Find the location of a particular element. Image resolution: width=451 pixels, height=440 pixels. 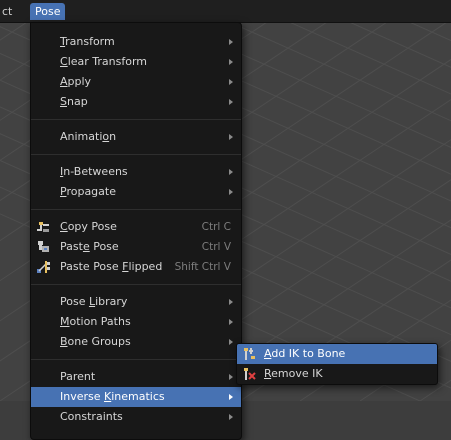

menu-item-label: Propagate is located at coordinates (88, 191).